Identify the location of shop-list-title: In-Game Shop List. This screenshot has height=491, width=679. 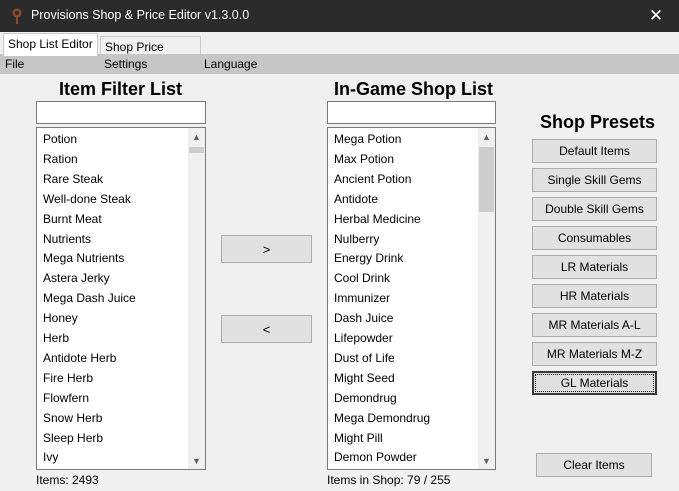
(414, 89).